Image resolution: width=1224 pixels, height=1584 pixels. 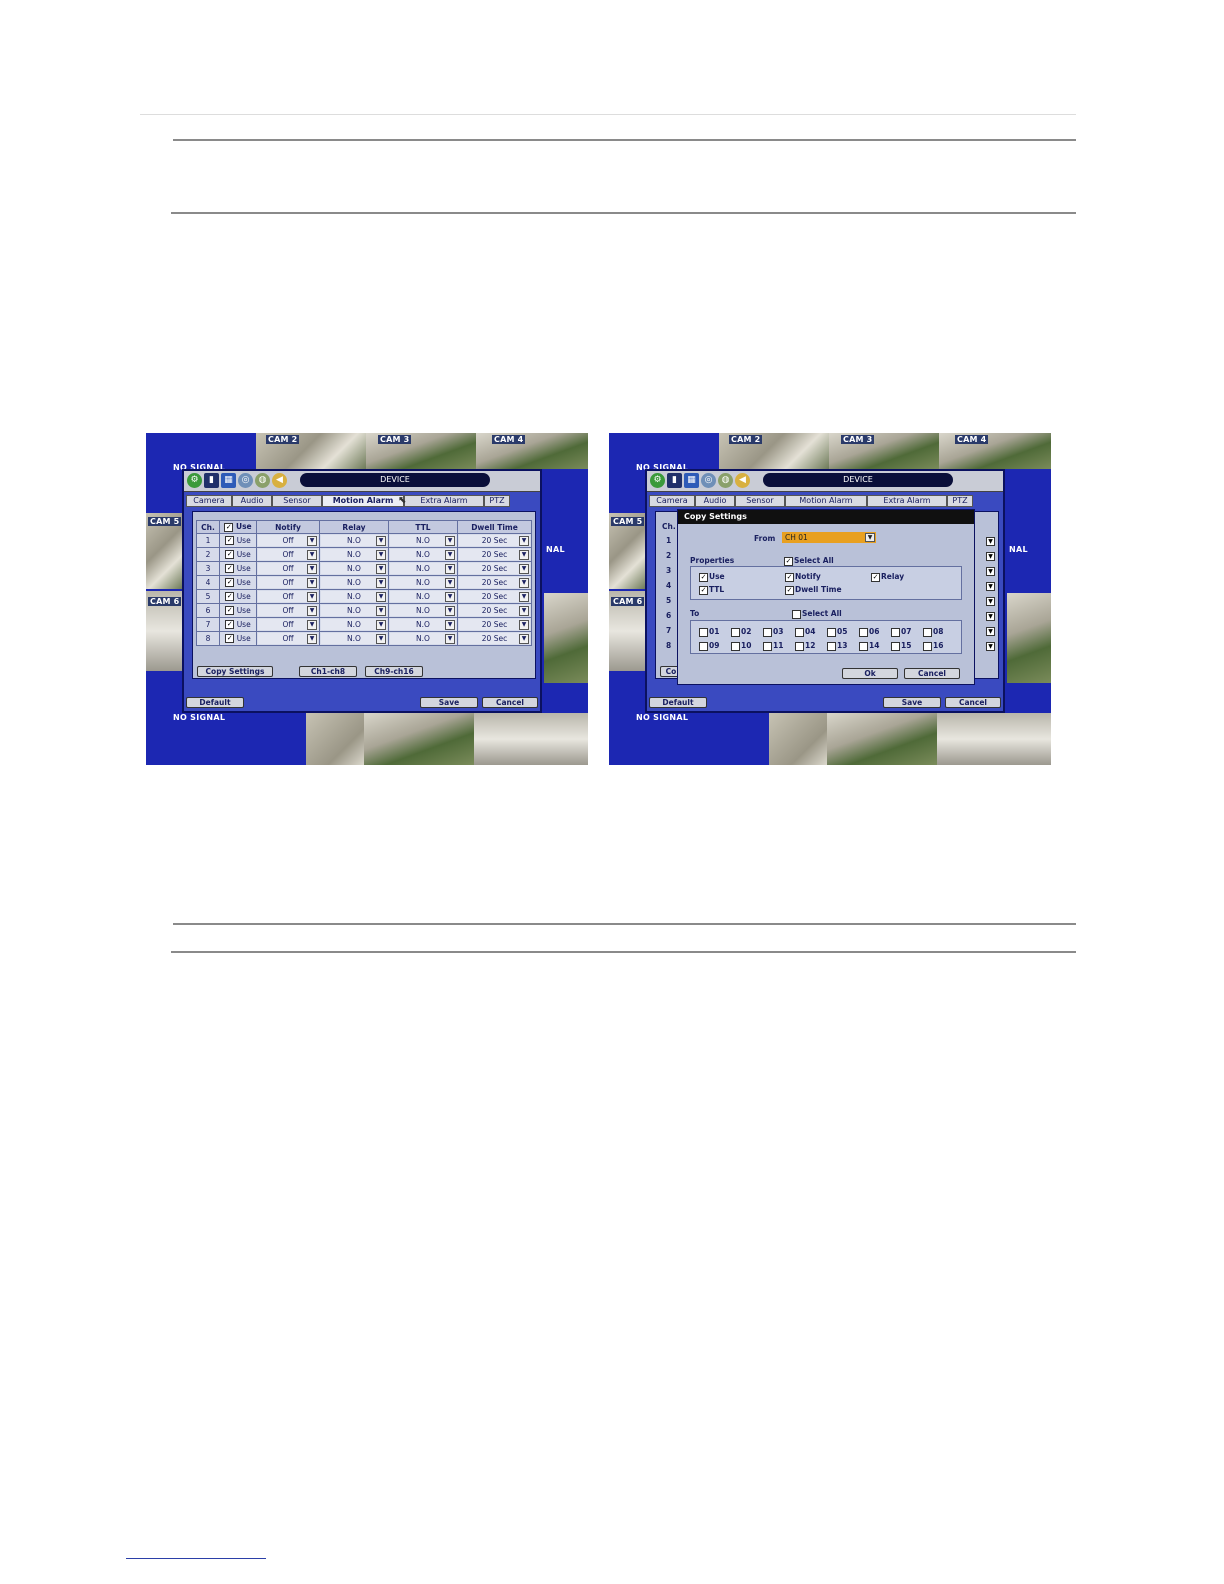 I want to click on properties-select-all-checkbox: ✓, so click(x=788, y=561).